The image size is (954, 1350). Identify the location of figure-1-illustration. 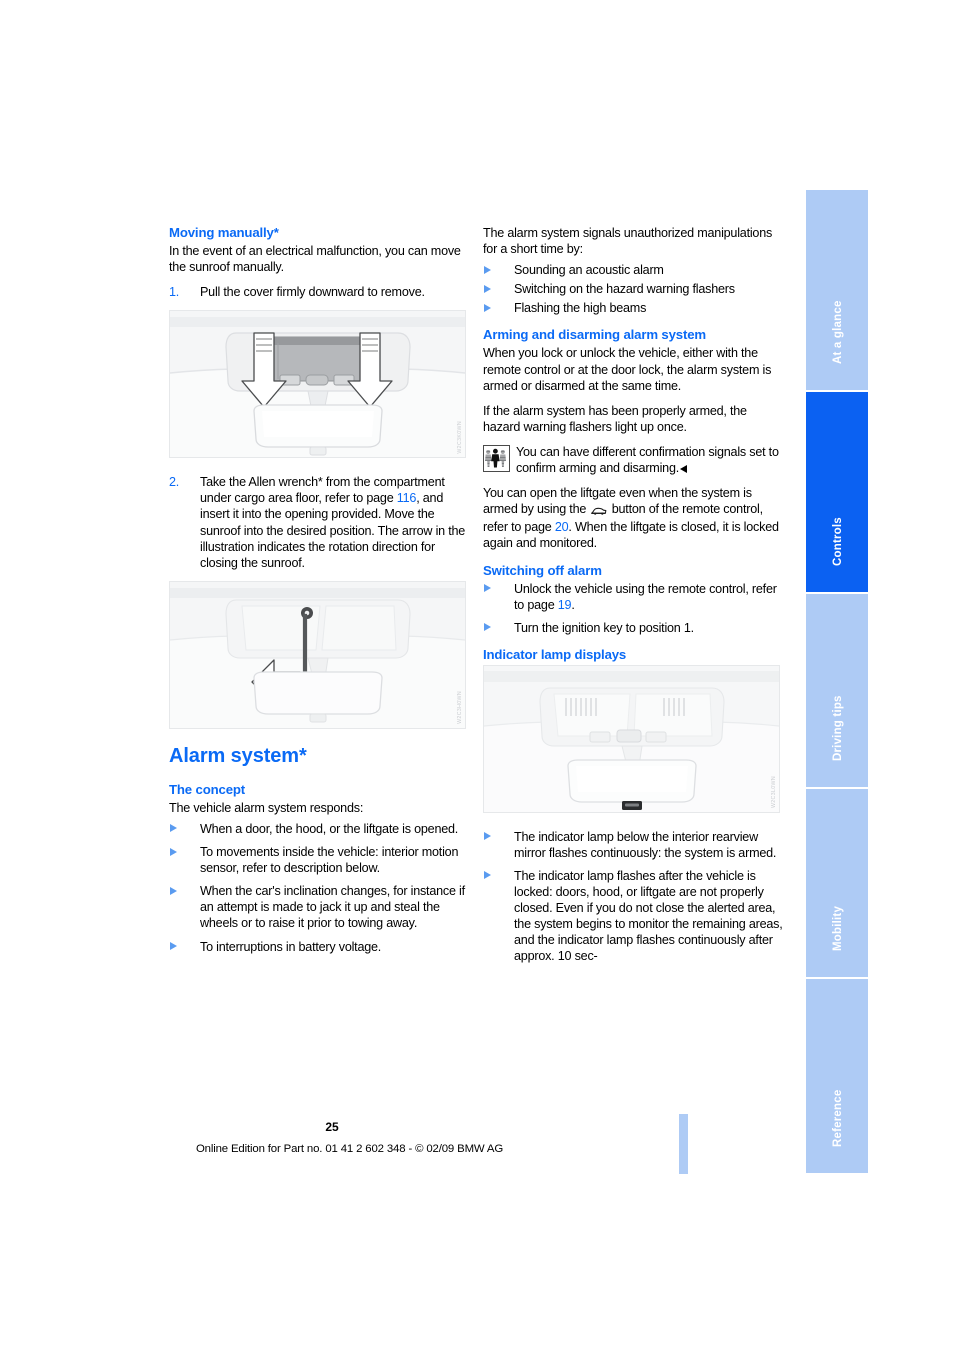
(317, 384).